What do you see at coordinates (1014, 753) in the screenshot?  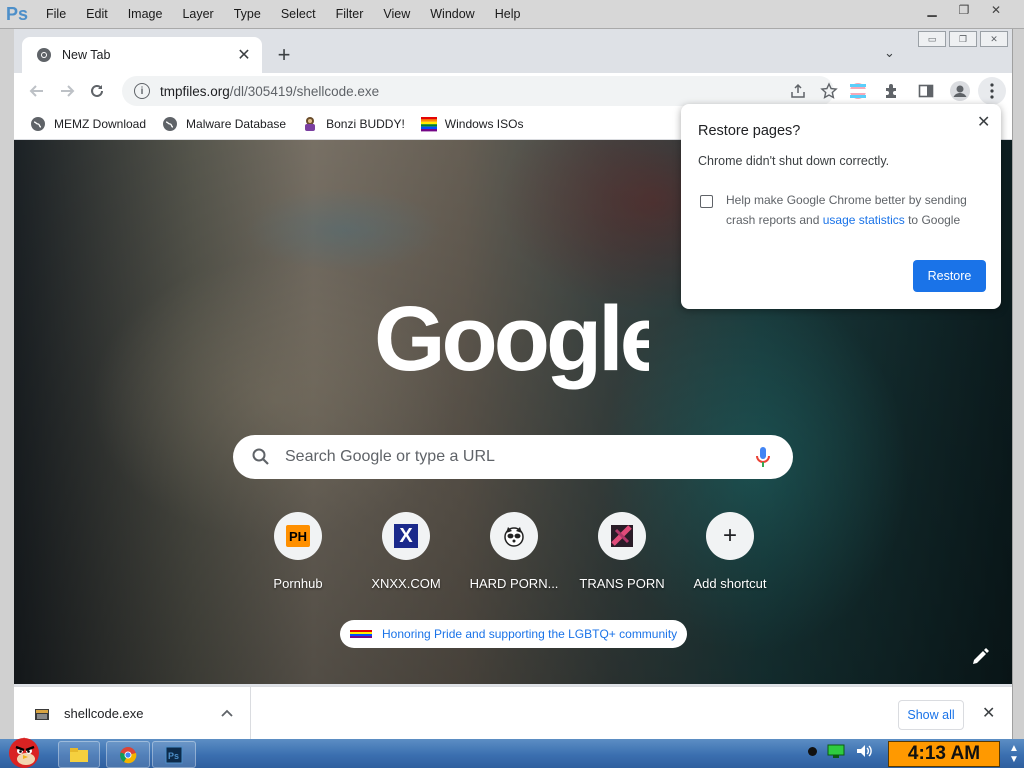 I see `taskbar-scroll-arrows-icon: ▲ ▼` at bounding box center [1014, 753].